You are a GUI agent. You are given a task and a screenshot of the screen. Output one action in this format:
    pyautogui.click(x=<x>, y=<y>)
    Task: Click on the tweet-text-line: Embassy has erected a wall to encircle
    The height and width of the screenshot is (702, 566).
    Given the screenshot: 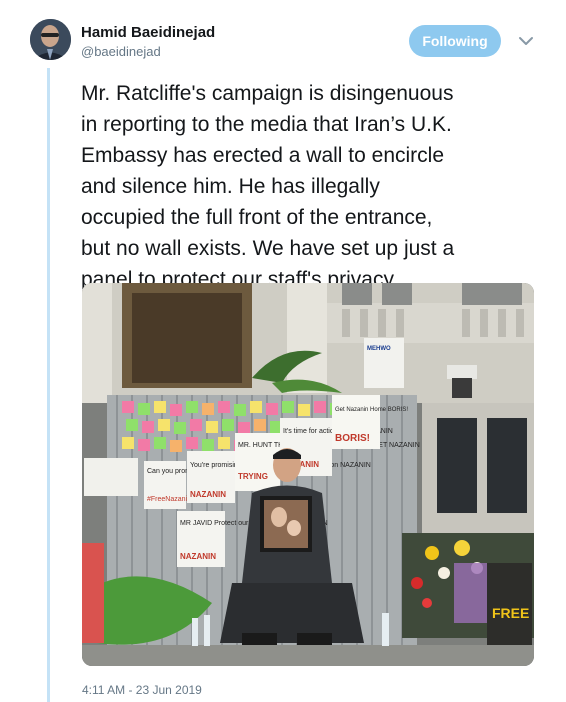 What is the action you would take?
    pyautogui.click(x=262, y=155)
    